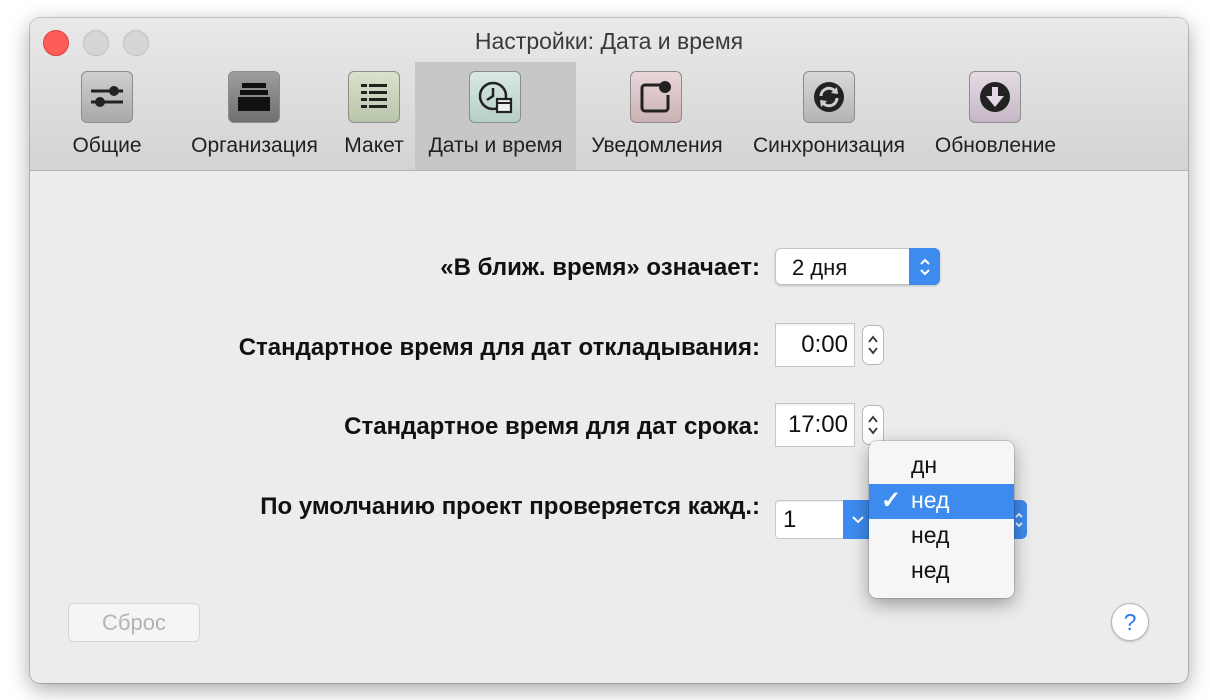  What do you see at coordinates (891, 500) in the screenshot?
I see `checkmark-icon: ✓` at bounding box center [891, 500].